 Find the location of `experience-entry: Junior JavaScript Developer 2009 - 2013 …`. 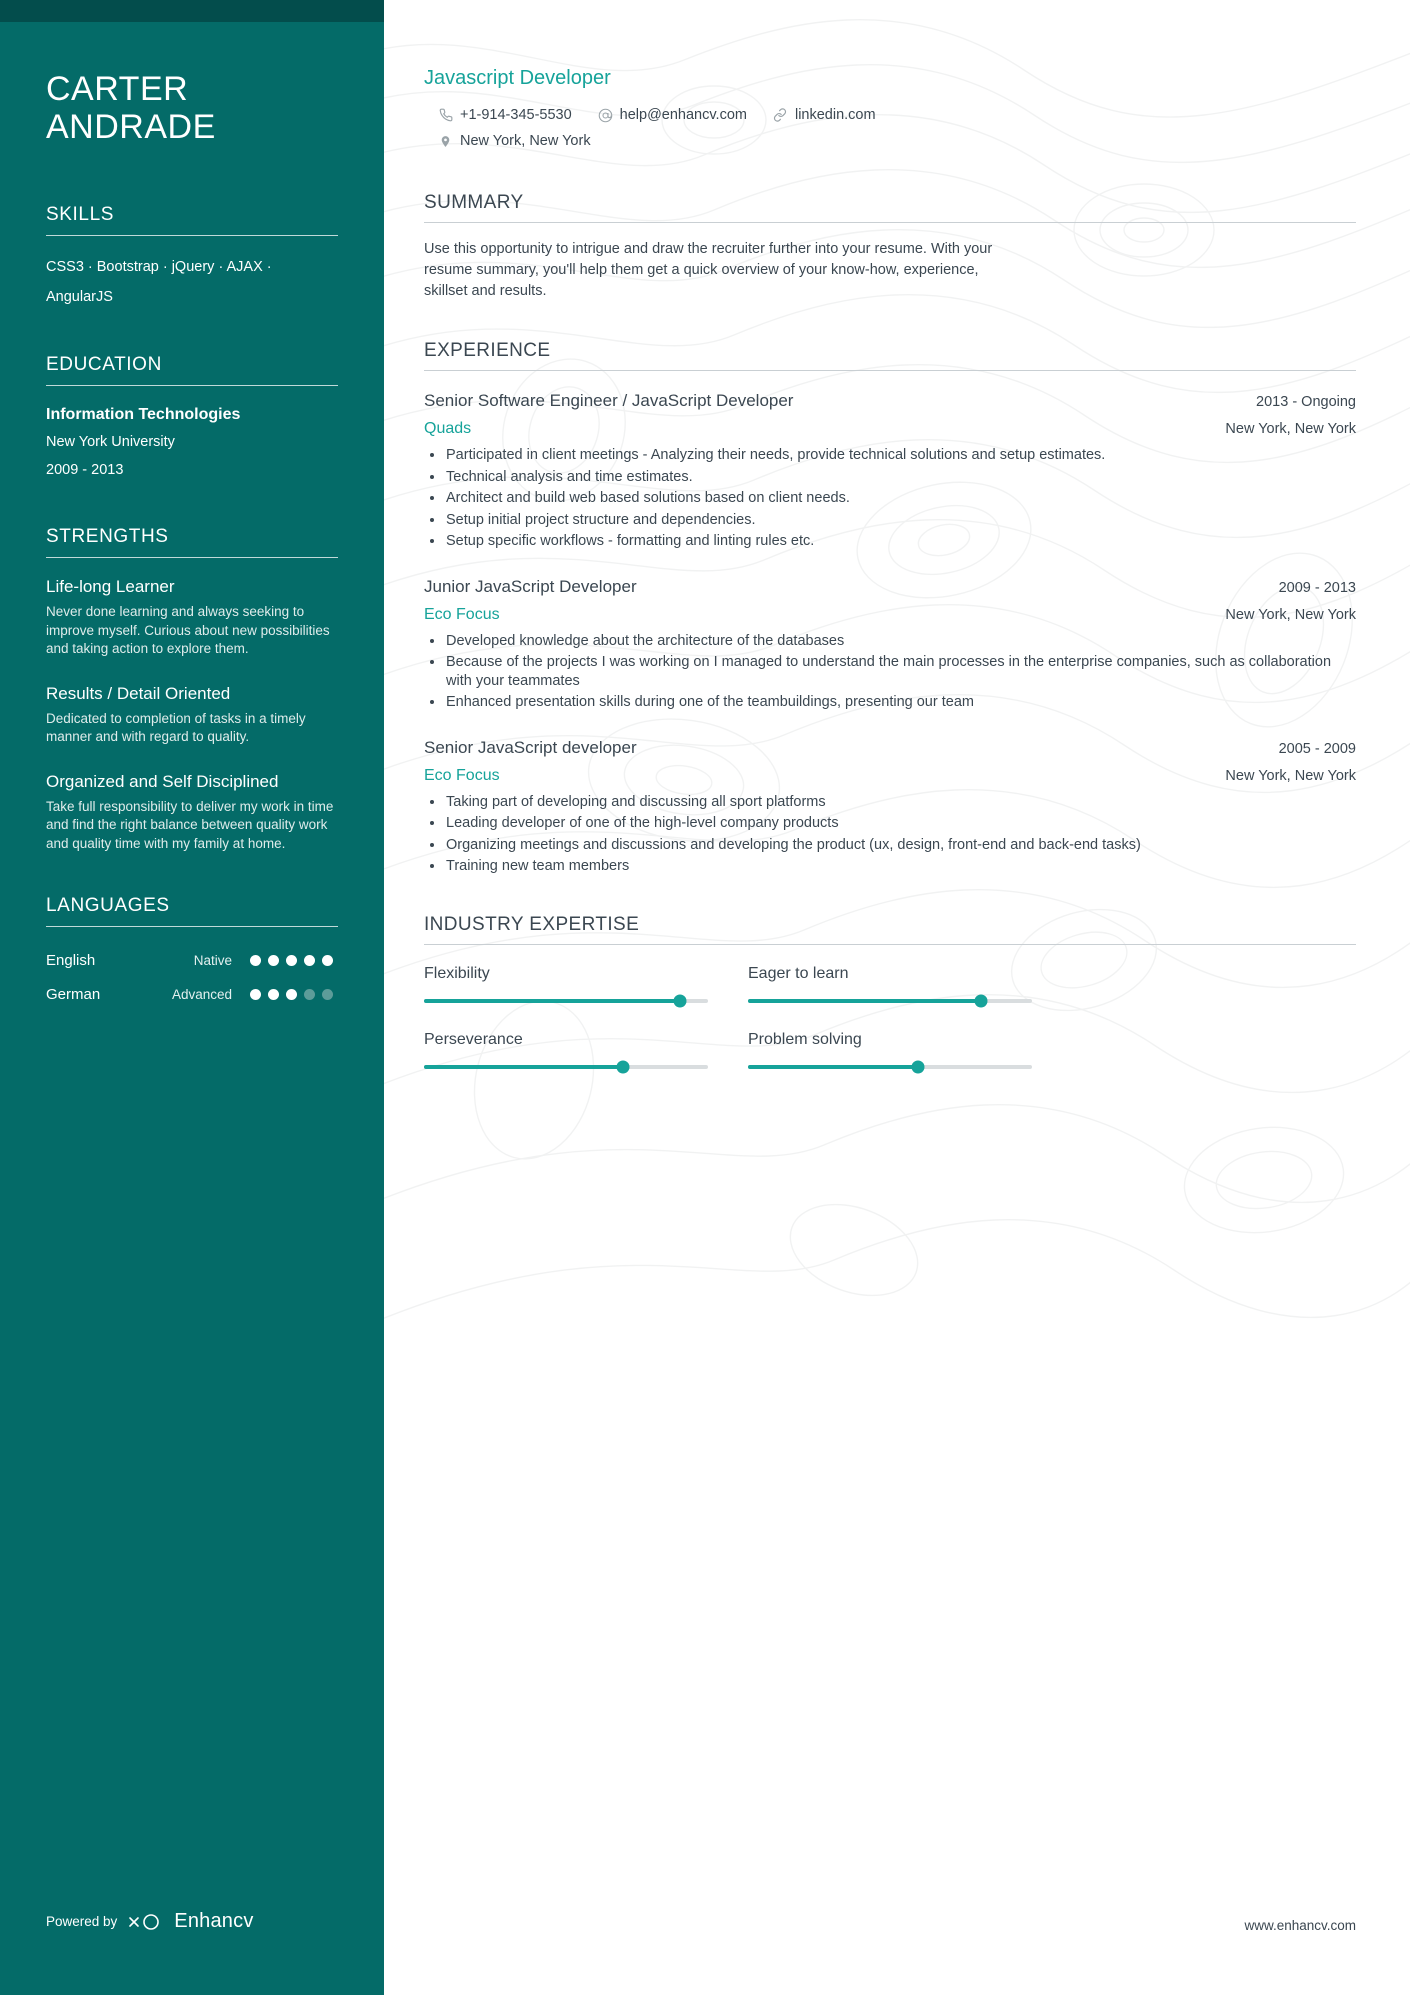

experience-entry: Junior JavaScript Developer 2009 - 2013 … is located at coordinates (890, 642).